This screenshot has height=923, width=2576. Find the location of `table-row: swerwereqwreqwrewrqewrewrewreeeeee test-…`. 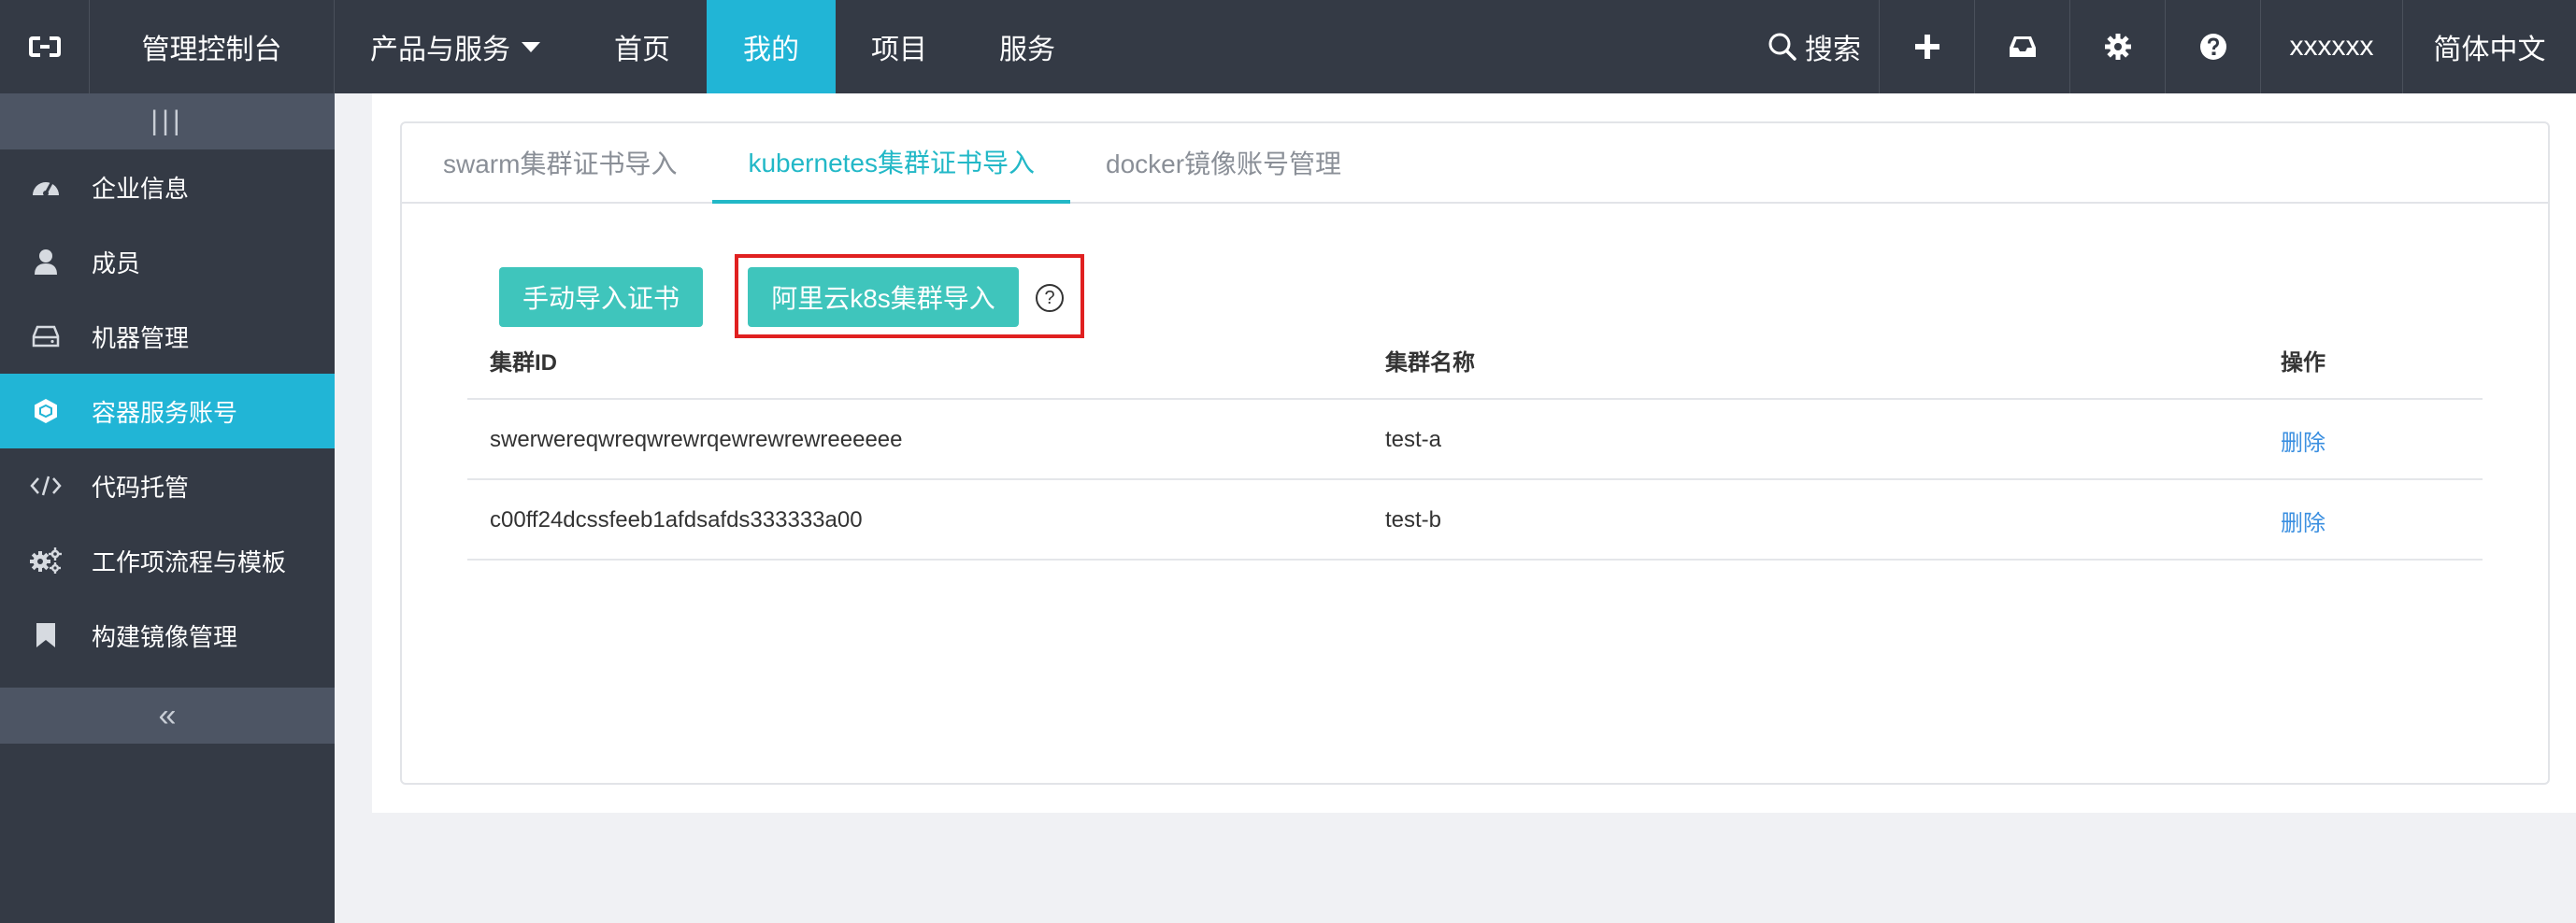

table-row: swerwereqwreqwrewrqewrewrewreeeeee test-… is located at coordinates (1475, 440).